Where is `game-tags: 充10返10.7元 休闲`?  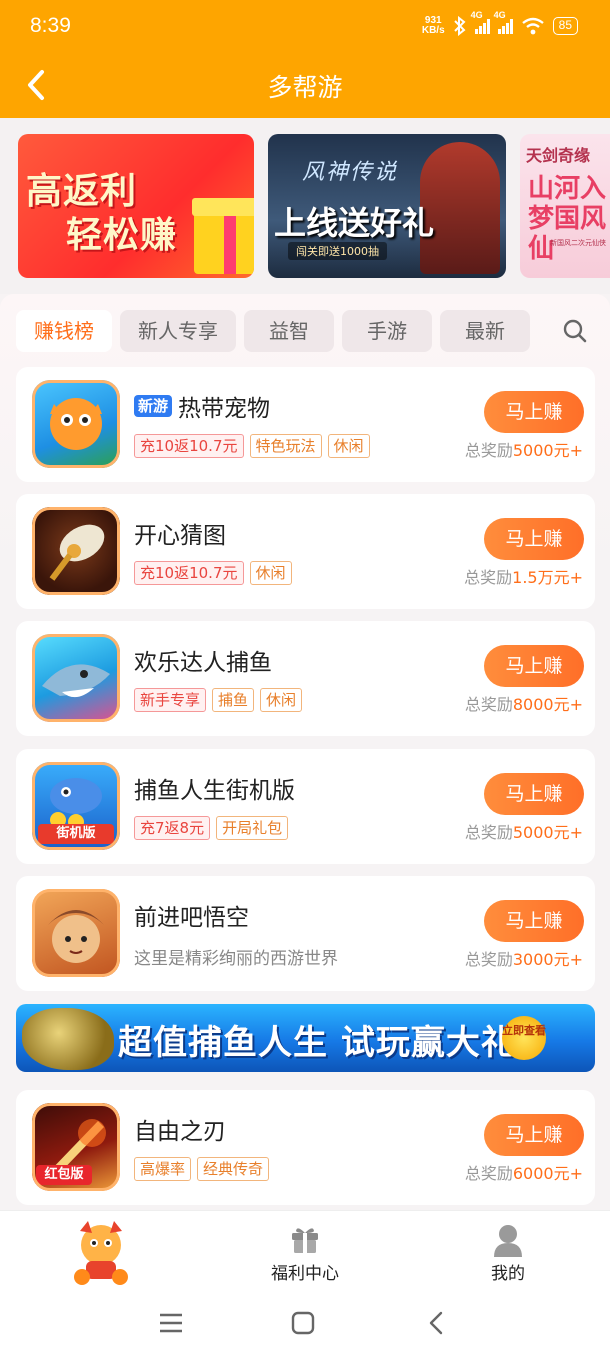 game-tags: 充10返10.7元 休闲 is located at coordinates (213, 573).